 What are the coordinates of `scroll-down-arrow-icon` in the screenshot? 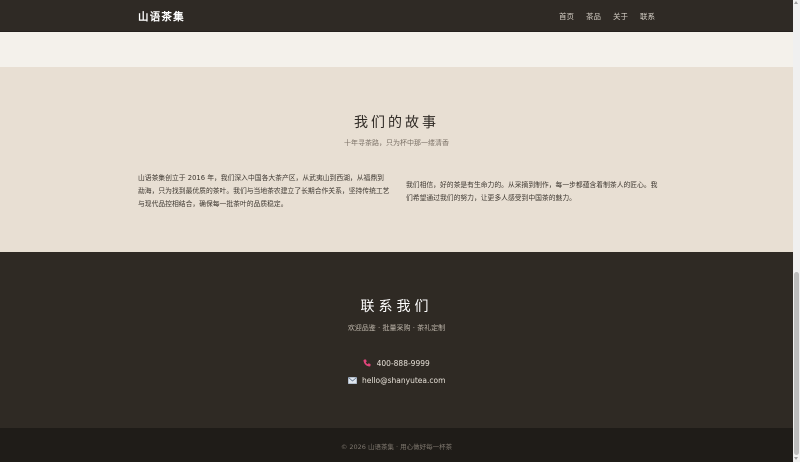 It's located at (796, 458).